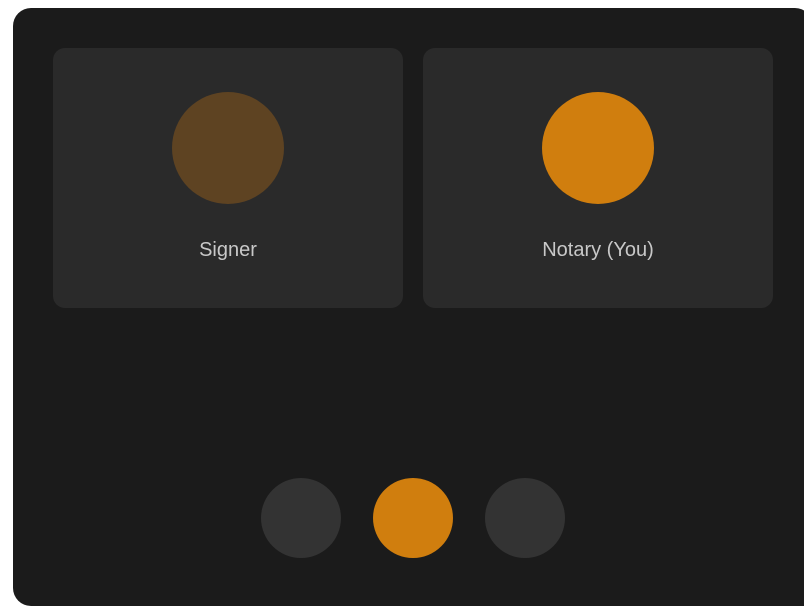 This screenshot has width=804, height=606. Describe the element at coordinates (301, 518) in the screenshot. I see `control-button-left` at that location.